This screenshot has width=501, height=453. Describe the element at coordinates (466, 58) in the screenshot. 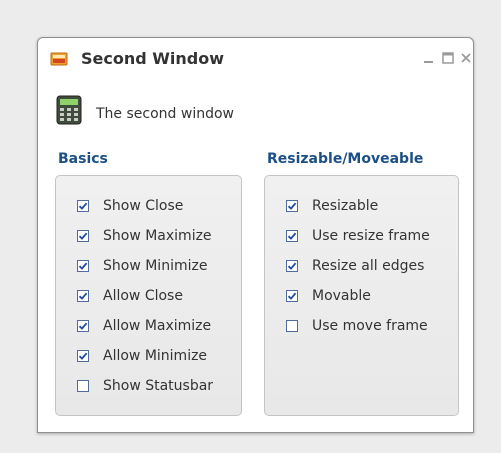

I see `close-icon` at that location.